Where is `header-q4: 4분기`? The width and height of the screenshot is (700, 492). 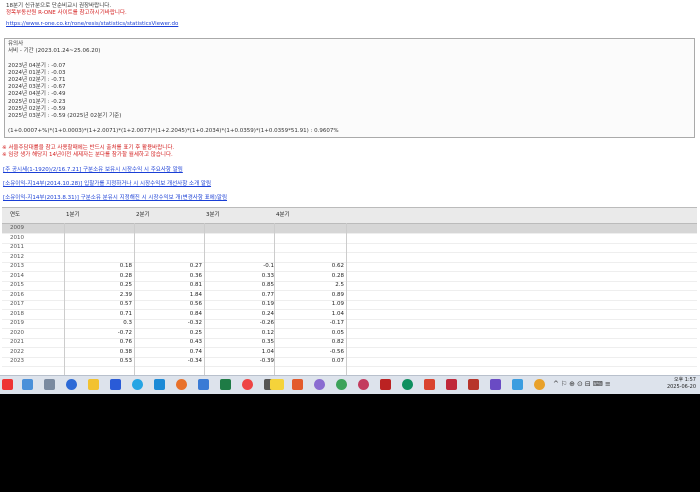 header-q4: 4분기 is located at coordinates (283, 215).